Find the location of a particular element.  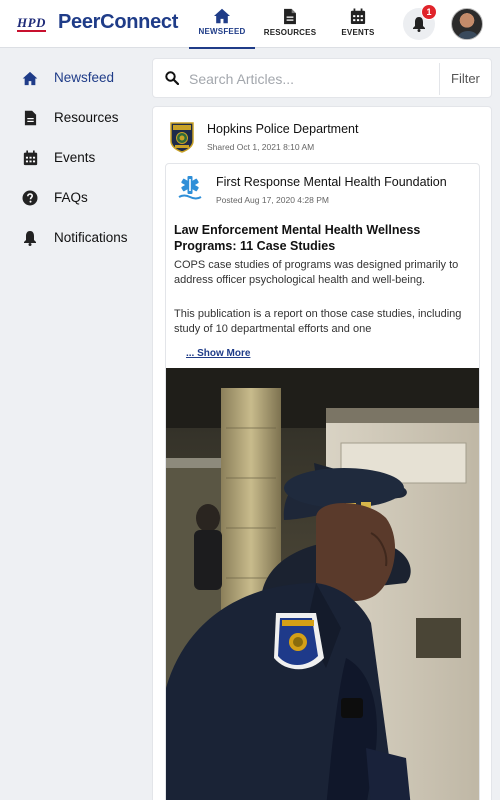

tab-events: EVENTS is located at coordinates (358, 24).